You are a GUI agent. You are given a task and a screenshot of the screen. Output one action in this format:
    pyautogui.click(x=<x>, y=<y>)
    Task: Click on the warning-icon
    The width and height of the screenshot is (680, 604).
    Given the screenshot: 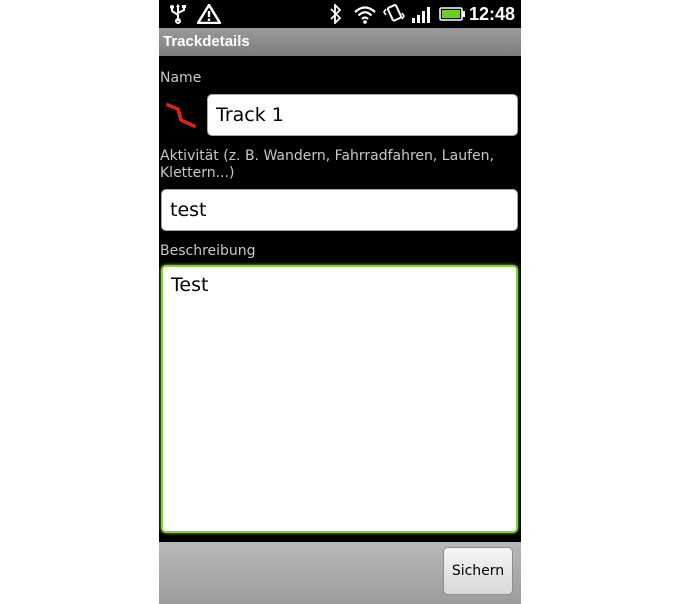 What is the action you would take?
    pyautogui.click(x=209, y=14)
    